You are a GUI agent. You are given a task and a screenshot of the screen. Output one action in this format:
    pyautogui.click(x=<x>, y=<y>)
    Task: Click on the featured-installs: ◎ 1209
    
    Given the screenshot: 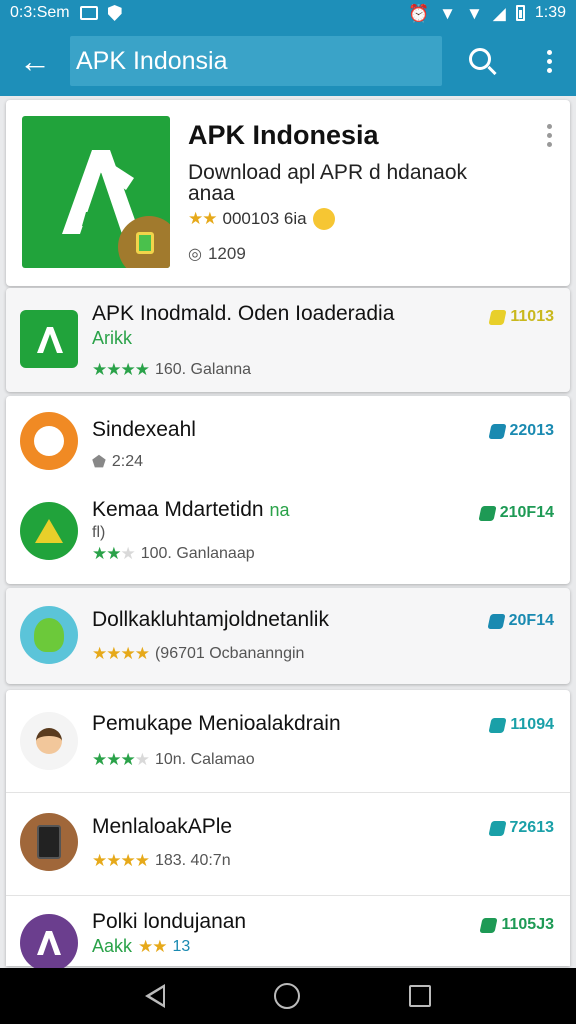 What is the action you would take?
    pyautogui.click(x=217, y=254)
    